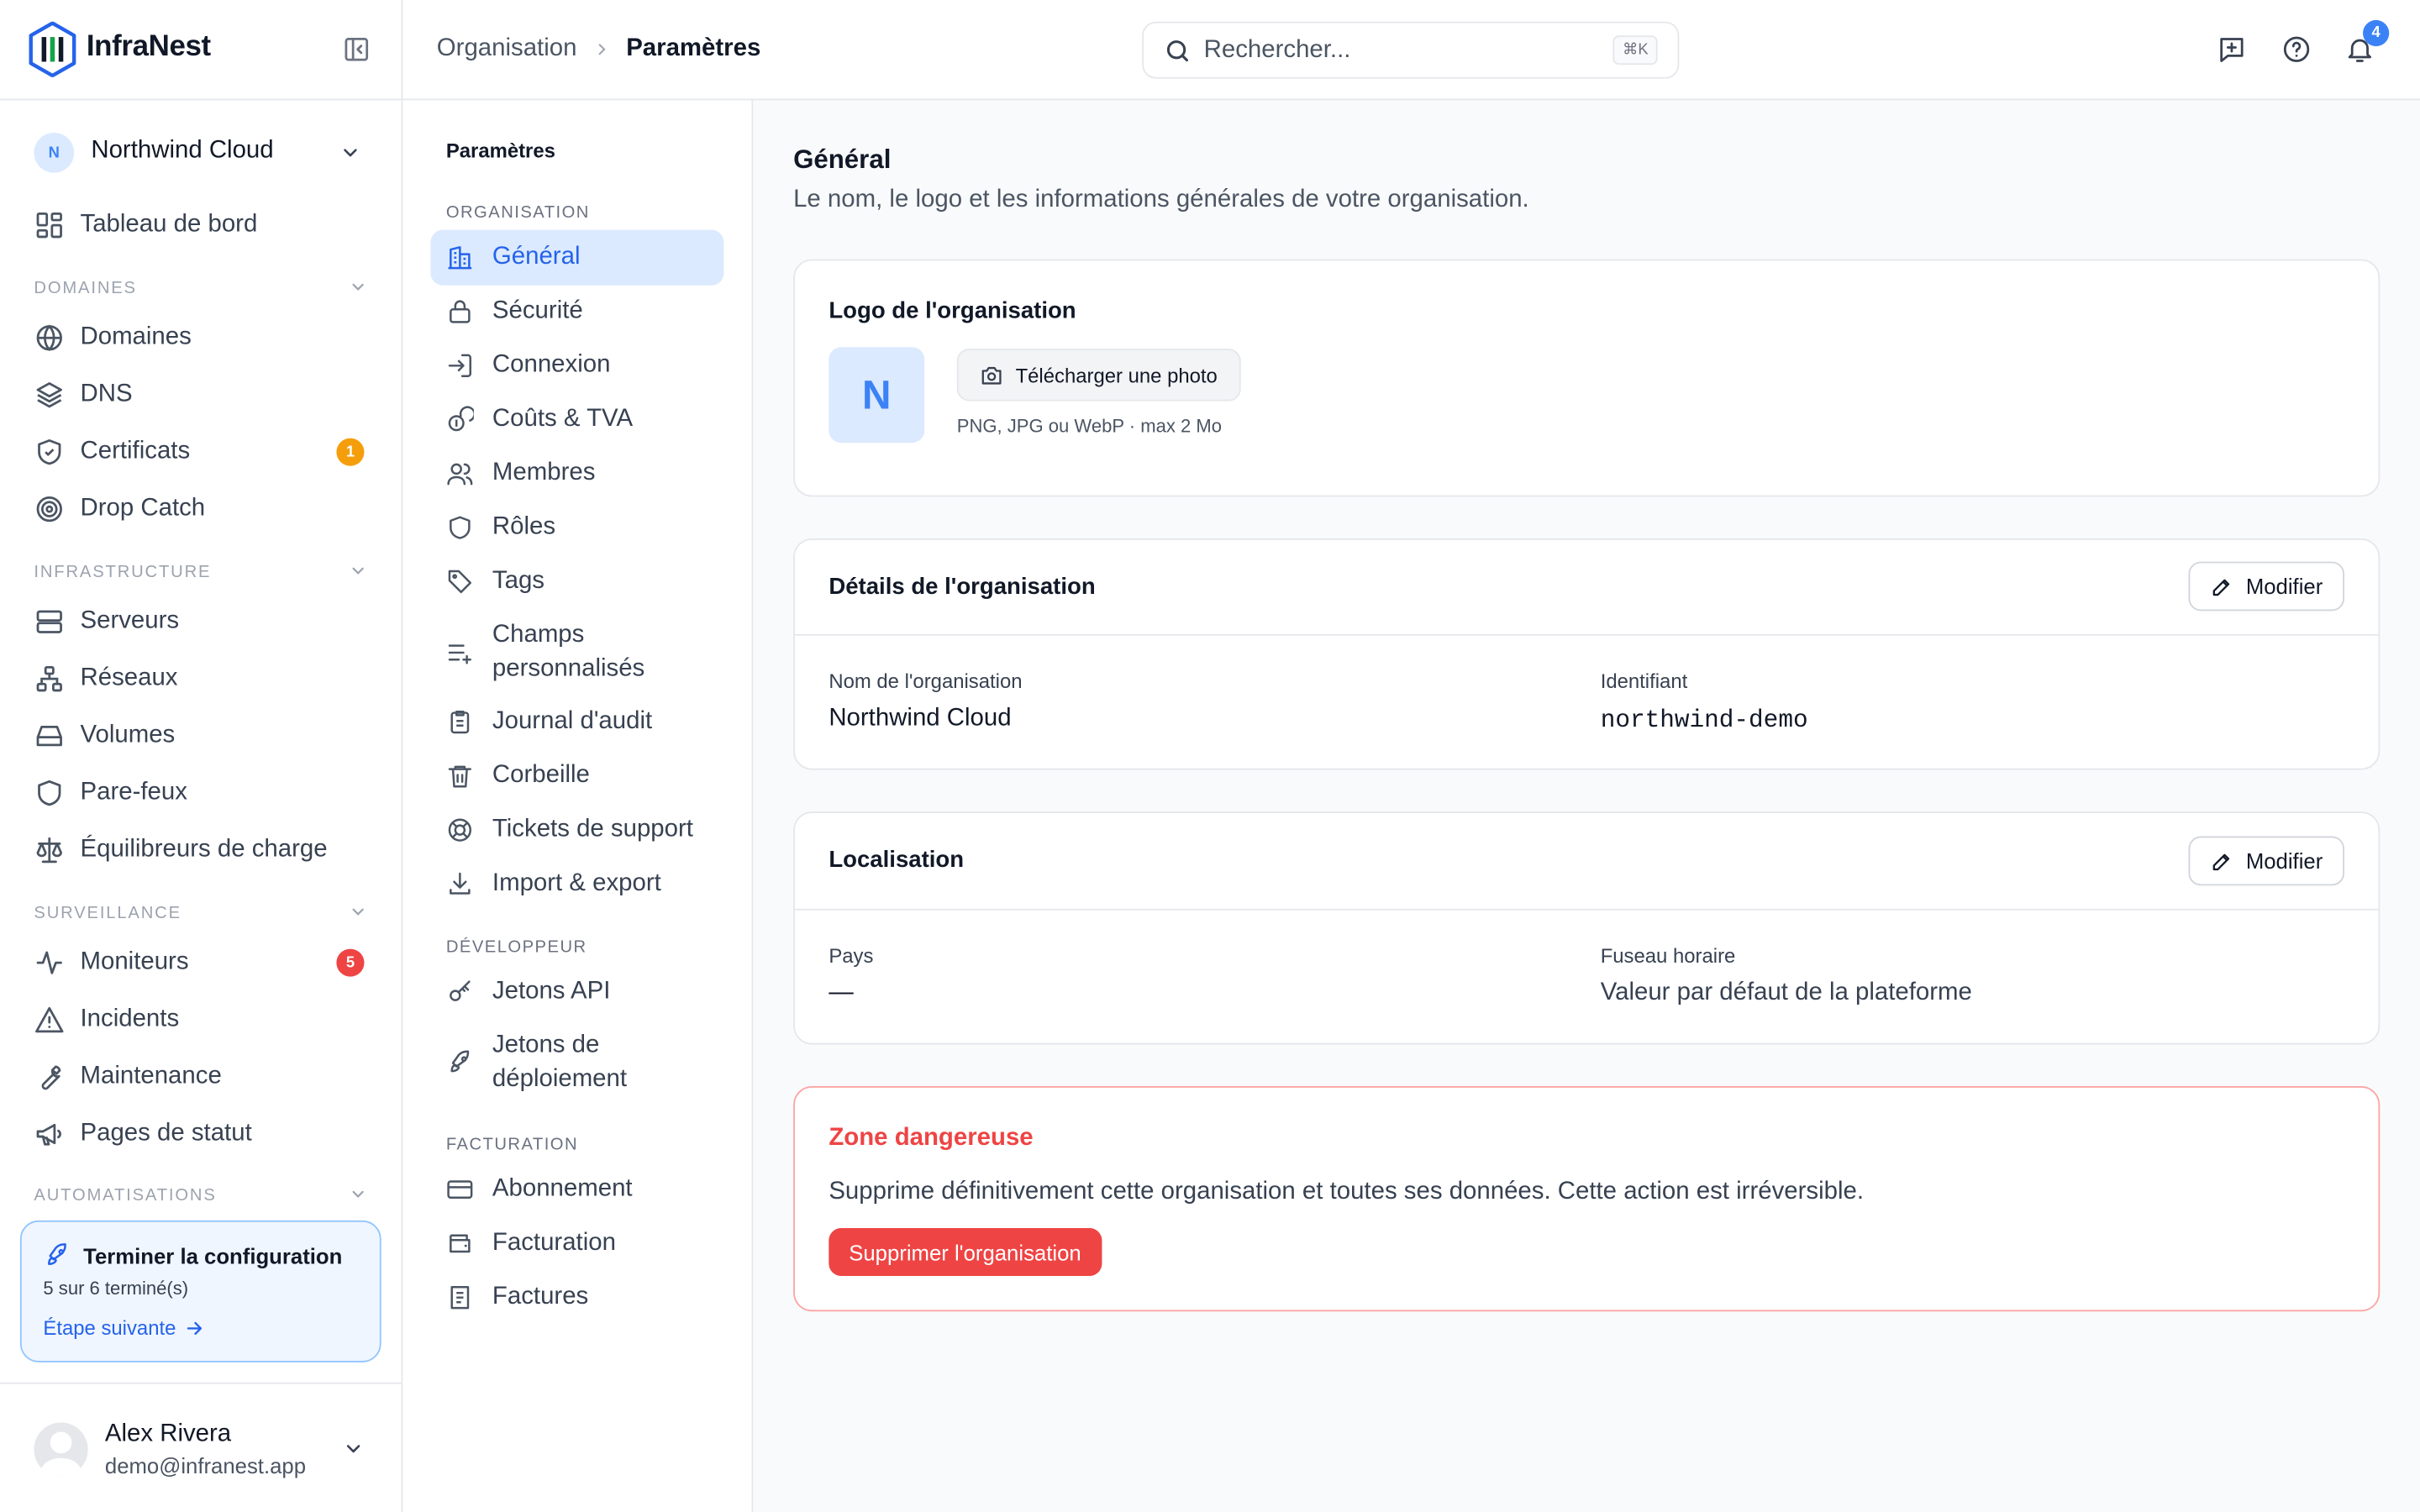 Image resolution: width=2420 pixels, height=1512 pixels. I want to click on settings-item-label: Jetons de déploiement, so click(560, 1062).